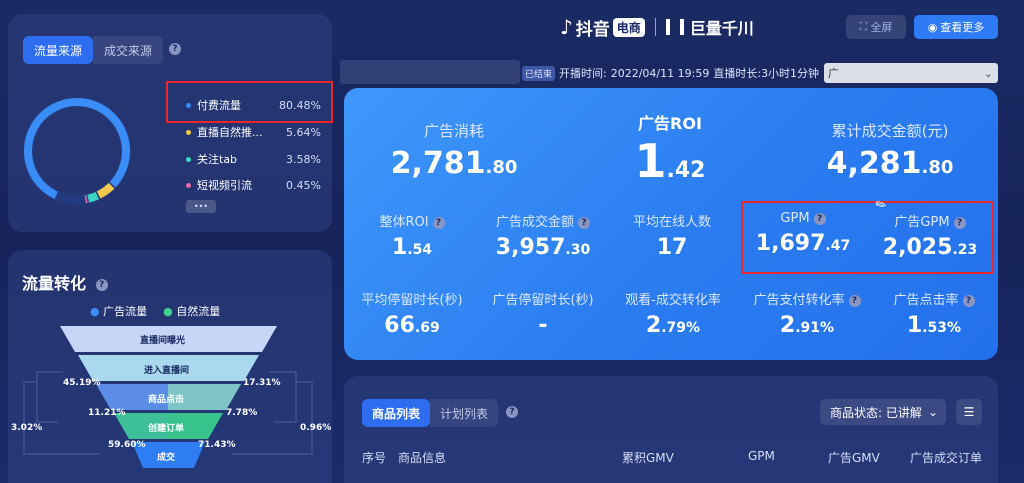  I want to click on tab-deal-source: 成交来源, so click(128, 50).